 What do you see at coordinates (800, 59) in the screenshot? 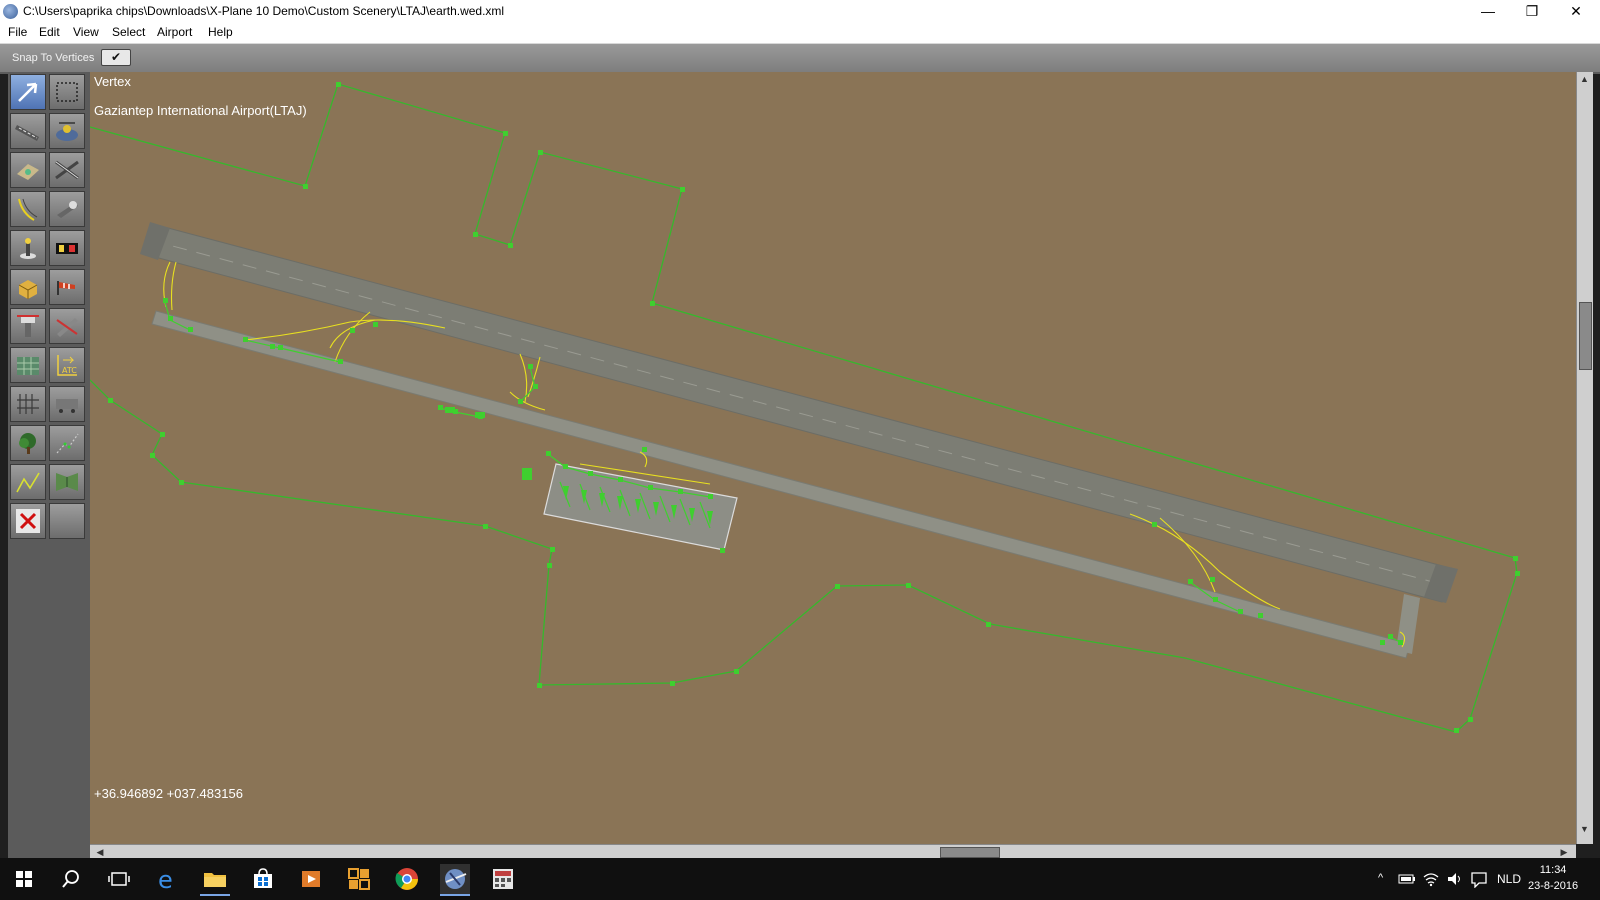
I see `tool-options-bar: Snap To Vertices ✔` at bounding box center [800, 59].